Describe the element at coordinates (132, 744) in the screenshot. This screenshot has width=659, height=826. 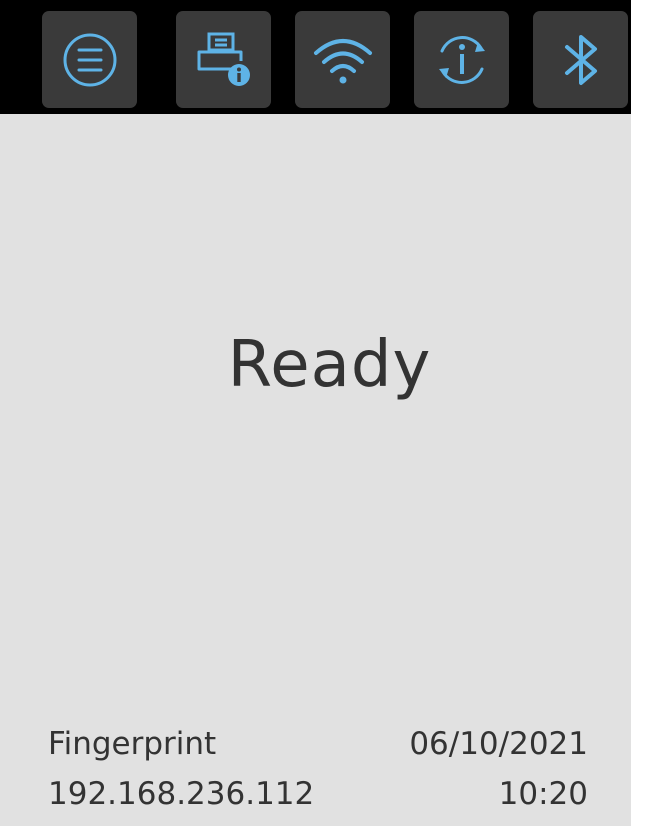
I see `app-name: Fingerprint` at that location.